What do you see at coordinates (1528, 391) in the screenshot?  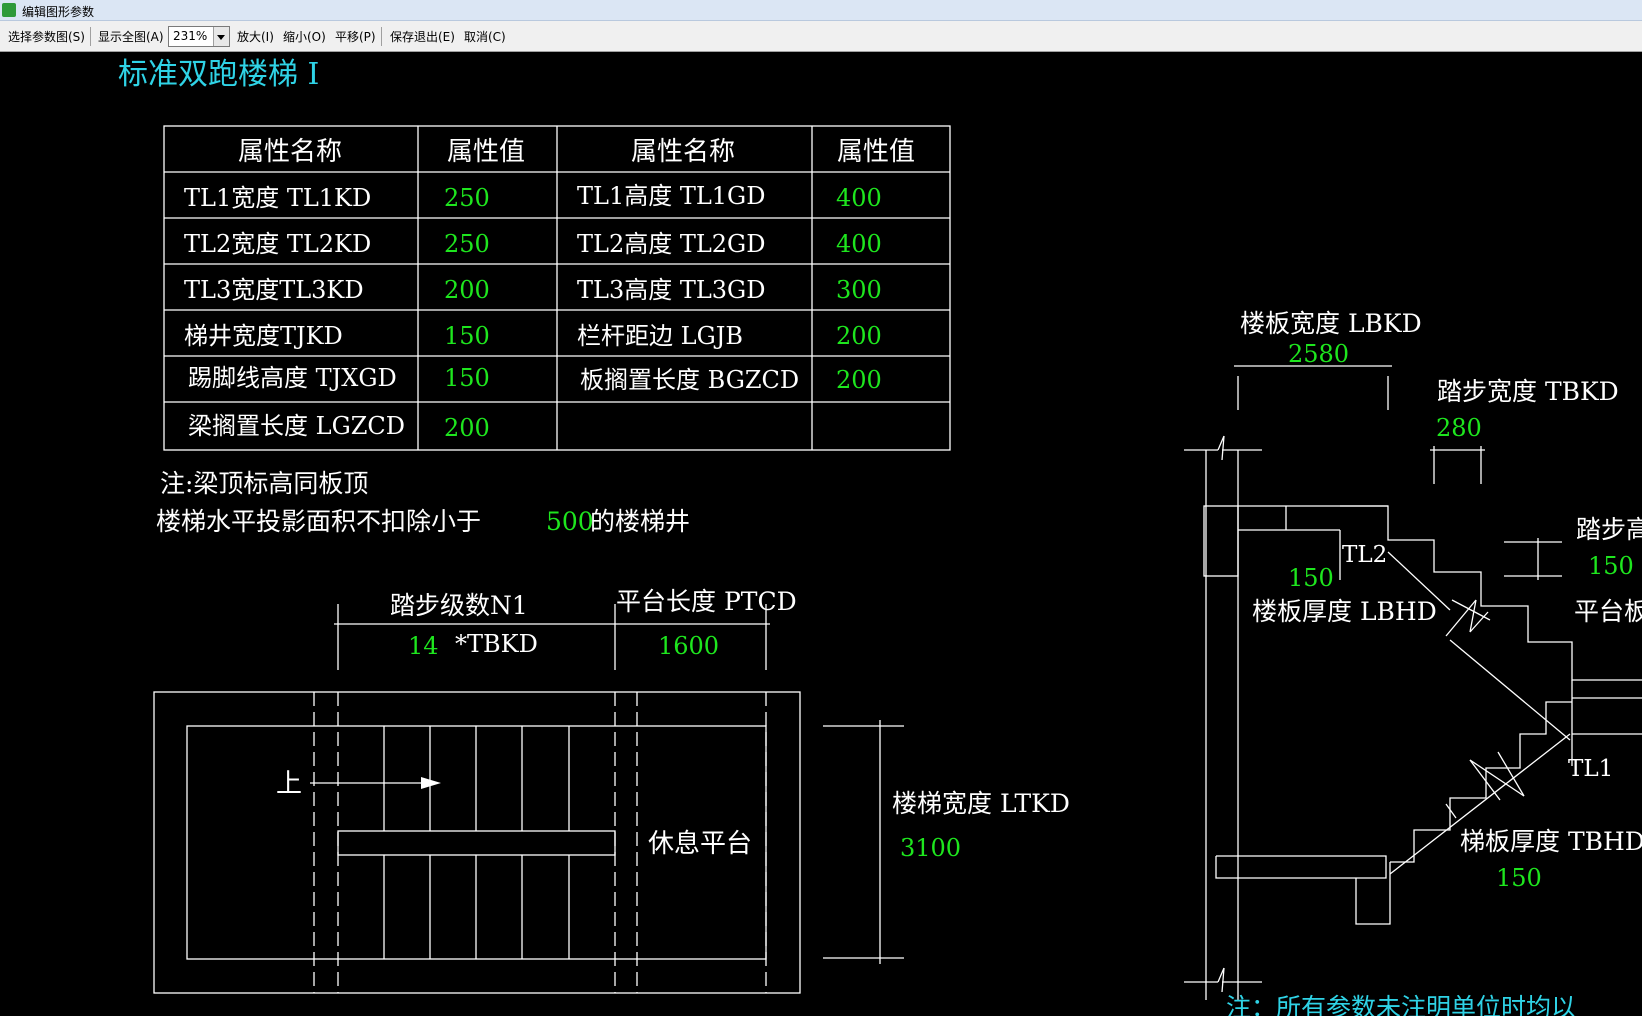 I see `tread-width-label: 踏步宽度 TBKD` at bounding box center [1528, 391].